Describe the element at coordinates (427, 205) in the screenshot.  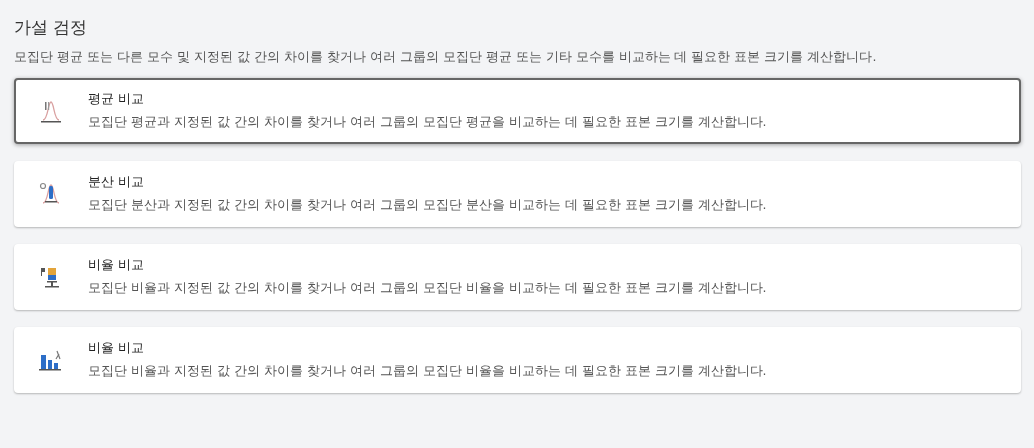
I see `option-description: 모집단 분산과 지정된 값 간의 차이를 찾거나 여러 그룹의 모집단 분산을 비교하는 데 필요한 표본 크기를 계산합니다.` at that location.